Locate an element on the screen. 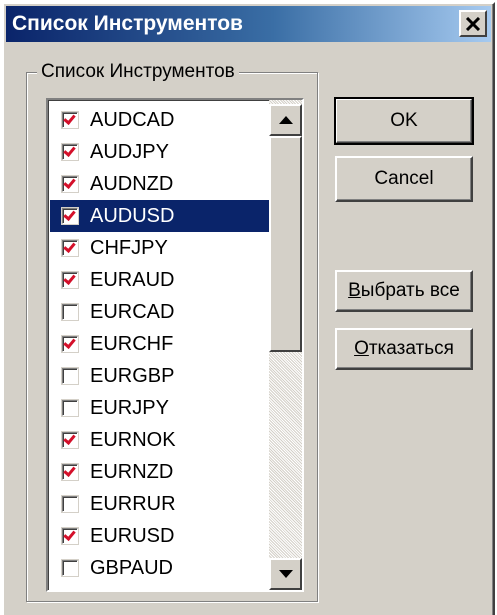 The width and height of the screenshot is (497, 615). arrow-down-icon is located at coordinates (285, 574).